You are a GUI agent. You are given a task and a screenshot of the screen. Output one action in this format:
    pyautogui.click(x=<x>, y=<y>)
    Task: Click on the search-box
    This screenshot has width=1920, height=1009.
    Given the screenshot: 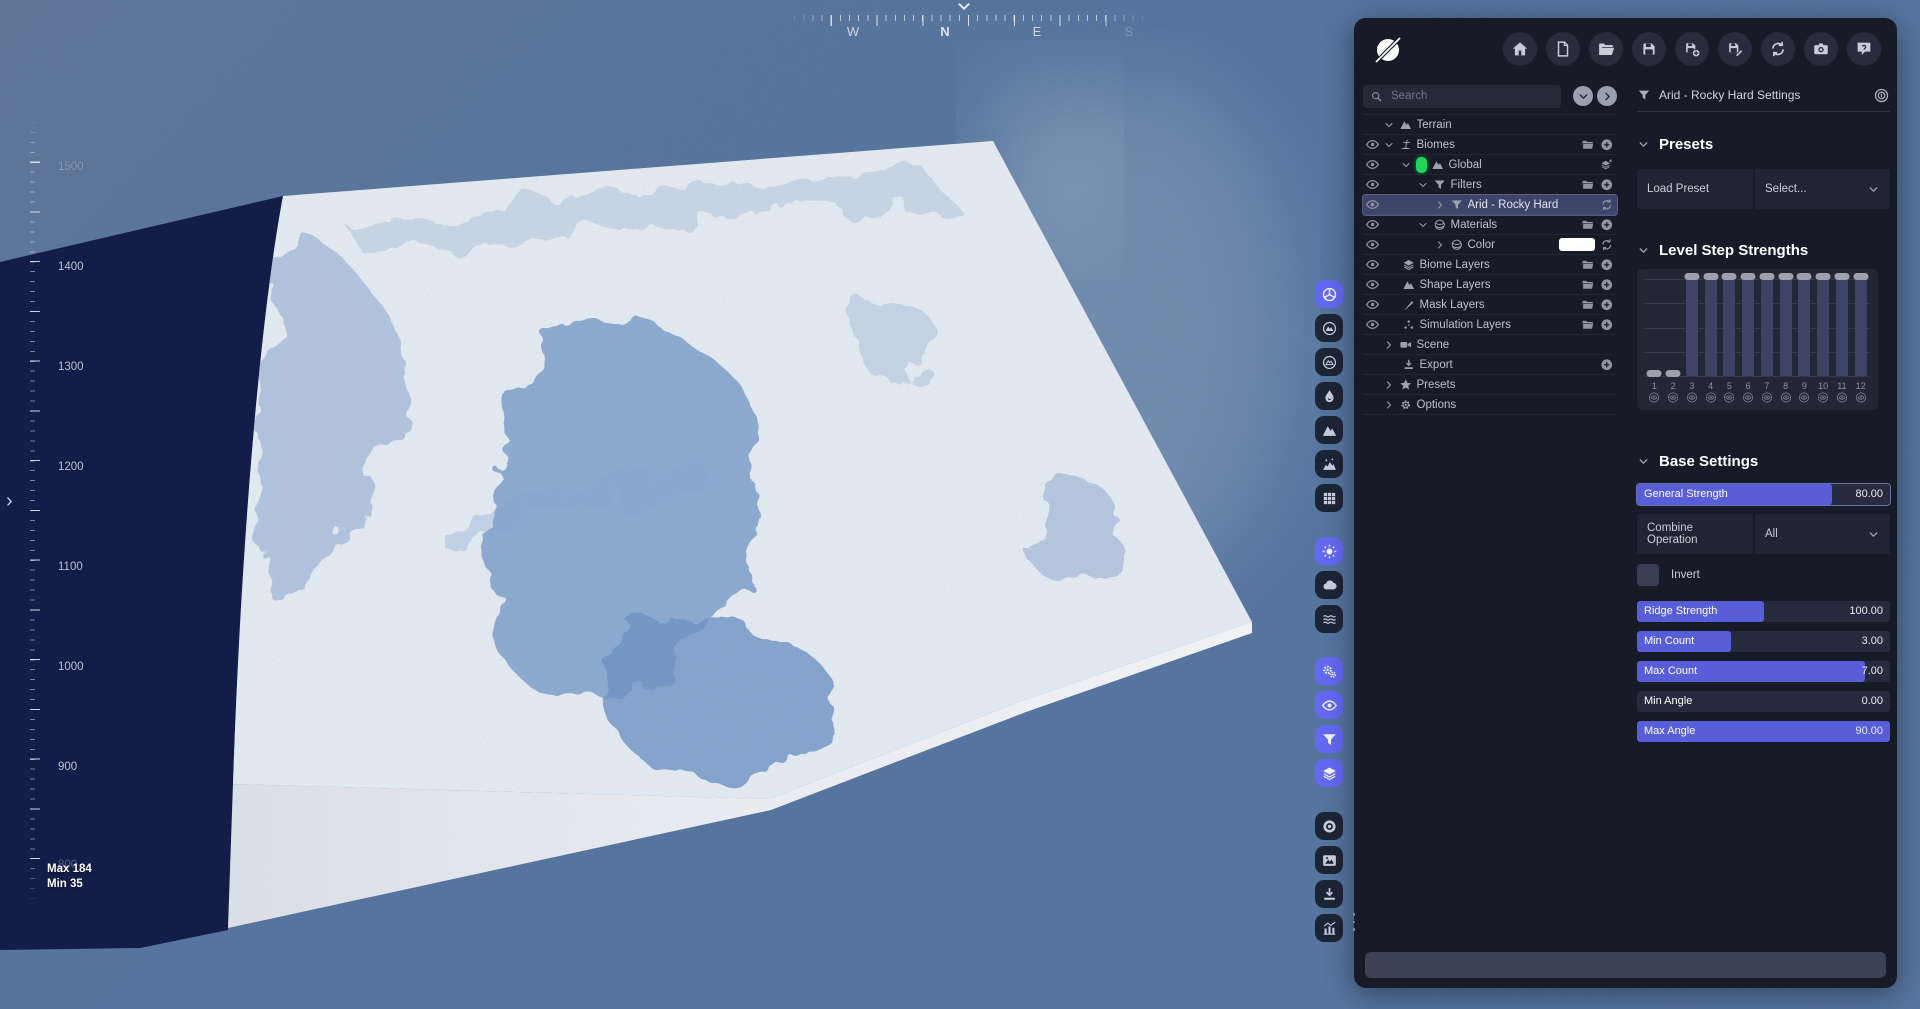 What is the action you would take?
    pyautogui.click(x=1462, y=96)
    